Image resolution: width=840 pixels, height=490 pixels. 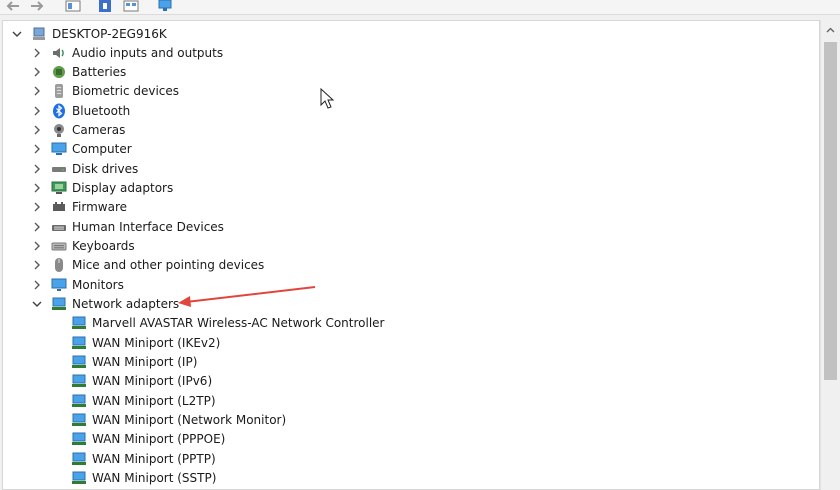 What do you see at coordinates (37, 6) in the screenshot?
I see `forward-icon` at bounding box center [37, 6].